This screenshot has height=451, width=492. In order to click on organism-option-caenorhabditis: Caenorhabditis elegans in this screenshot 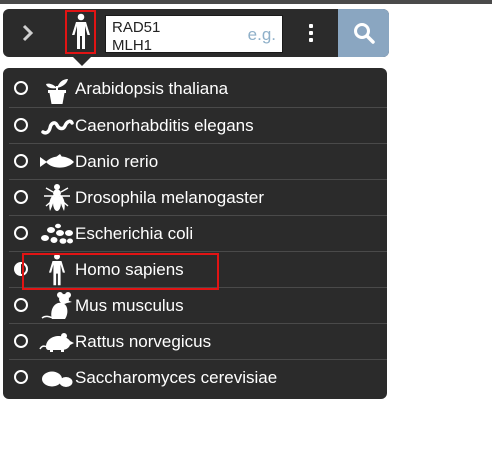, I will do `click(198, 125)`.